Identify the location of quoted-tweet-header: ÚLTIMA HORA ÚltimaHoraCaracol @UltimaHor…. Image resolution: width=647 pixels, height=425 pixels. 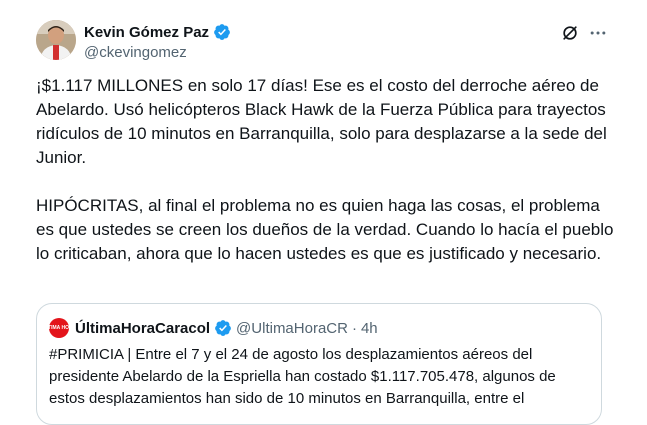
(210, 328).